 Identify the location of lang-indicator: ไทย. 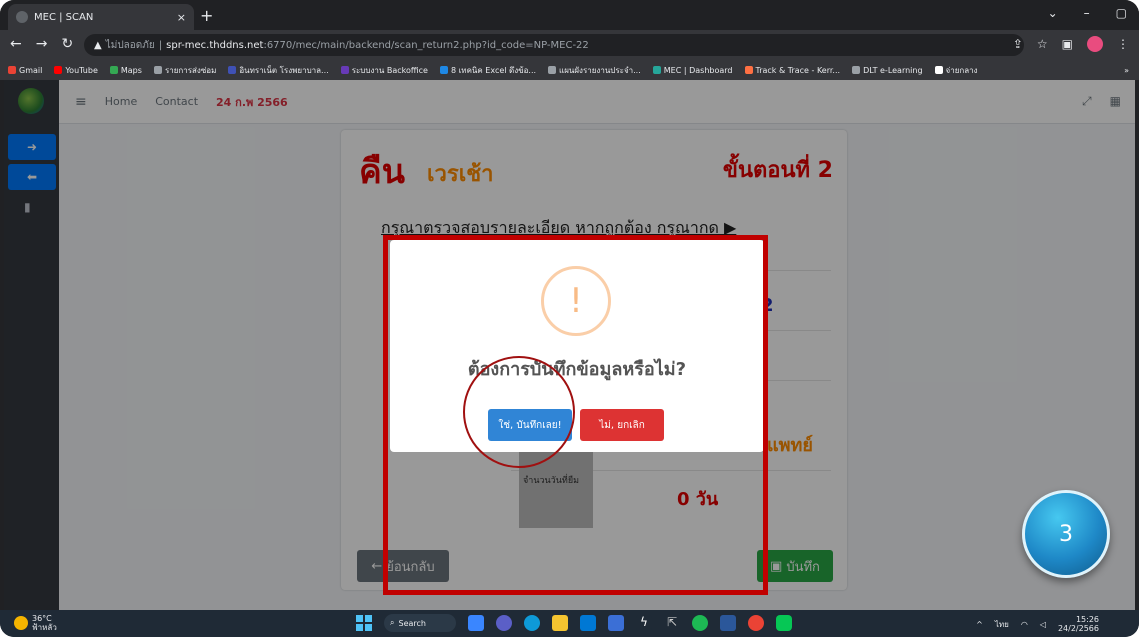
(1002, 624).